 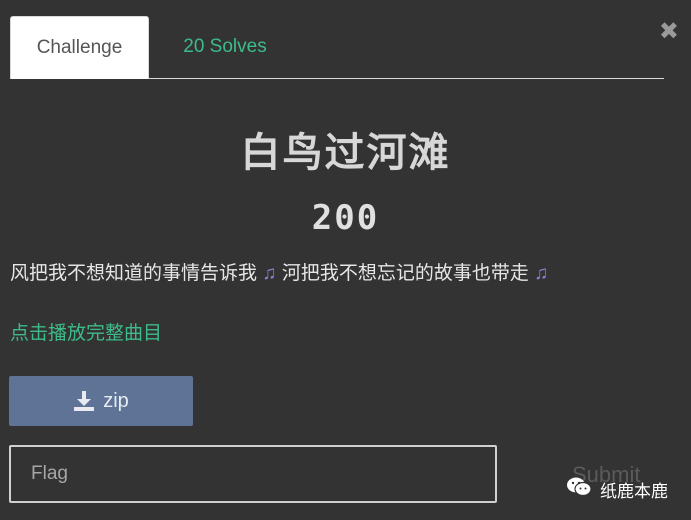 What do you see at coordinates (86, 331) in the screenshot?
I see `play-full-track-link: 点击播放完整曲目` at bounding box center [86, 331].